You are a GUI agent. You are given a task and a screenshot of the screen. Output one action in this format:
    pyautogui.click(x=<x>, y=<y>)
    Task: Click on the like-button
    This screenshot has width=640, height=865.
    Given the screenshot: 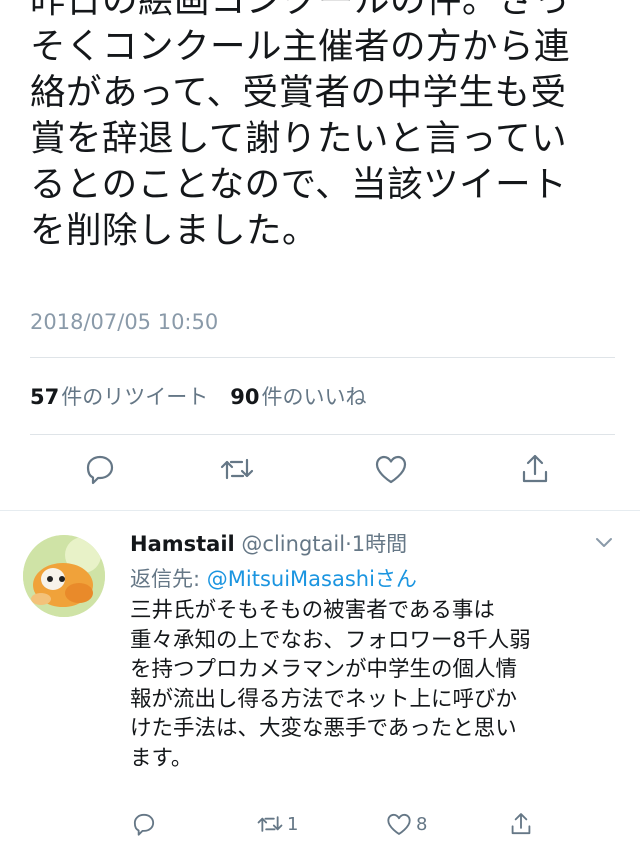 What is the action you would take?
    pyautogui.click(x=391, y=469)
    